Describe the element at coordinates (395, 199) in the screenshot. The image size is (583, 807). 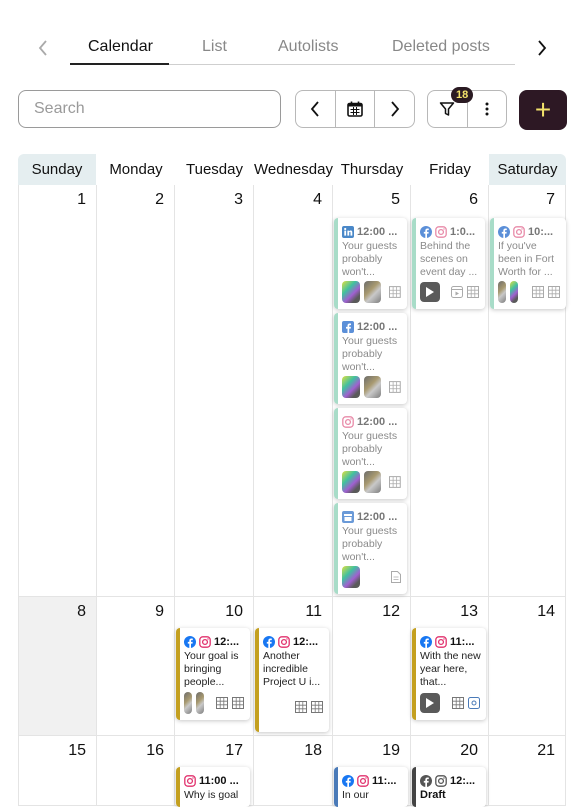
I see `day-number: 5` at that location.